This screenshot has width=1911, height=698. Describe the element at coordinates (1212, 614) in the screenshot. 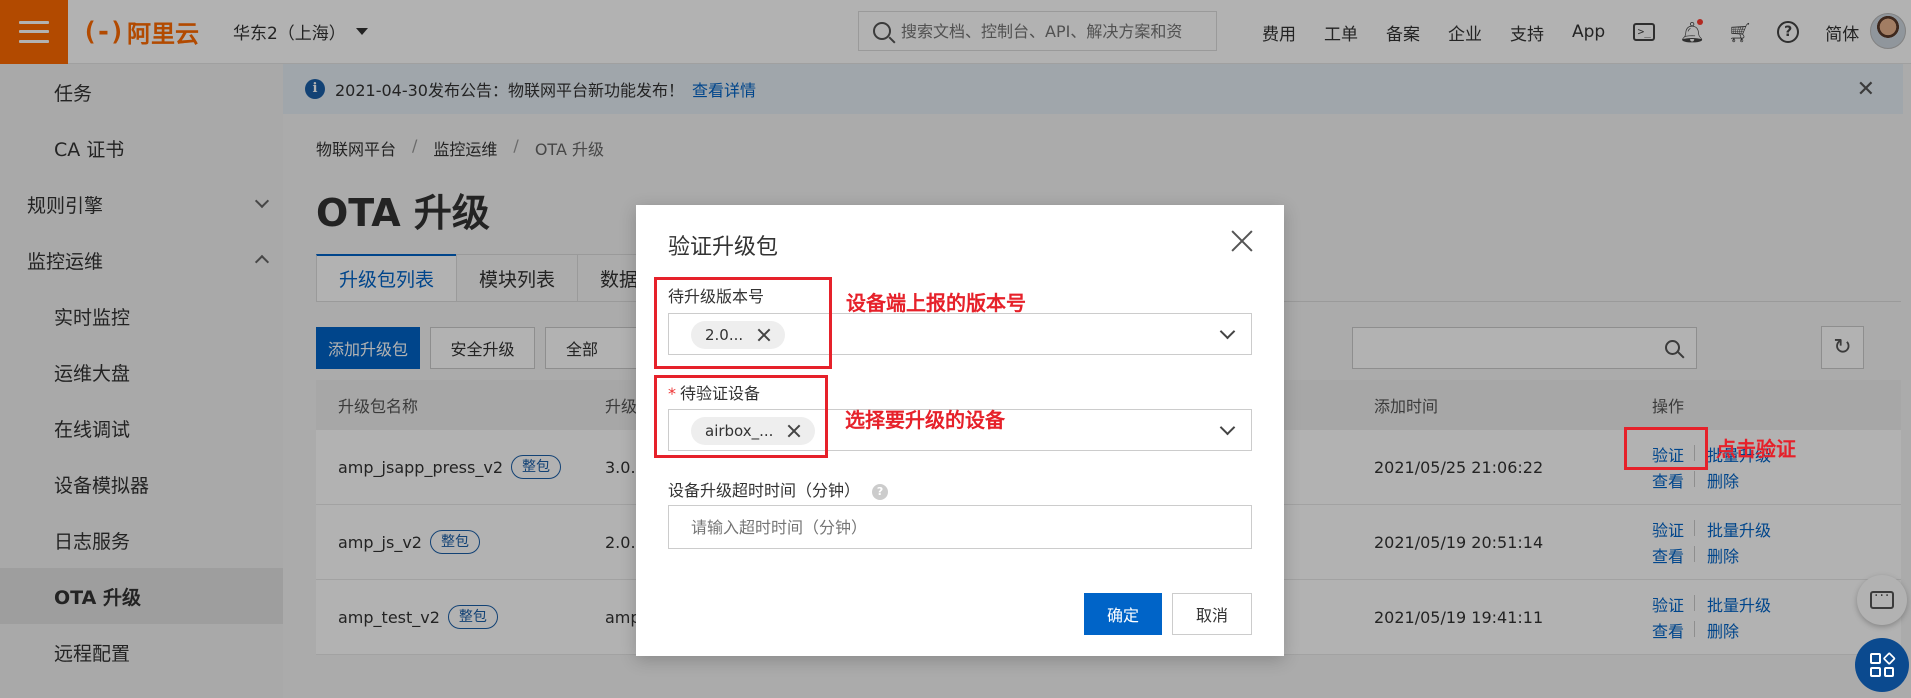

I see `cancel-button: 取消` at that location.